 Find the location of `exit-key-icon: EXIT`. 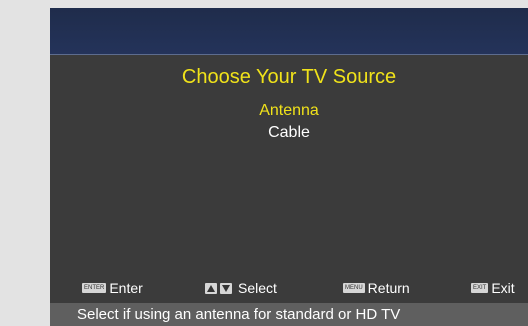

exit-key-icon: EXIT is located at coordinates (480, 288).